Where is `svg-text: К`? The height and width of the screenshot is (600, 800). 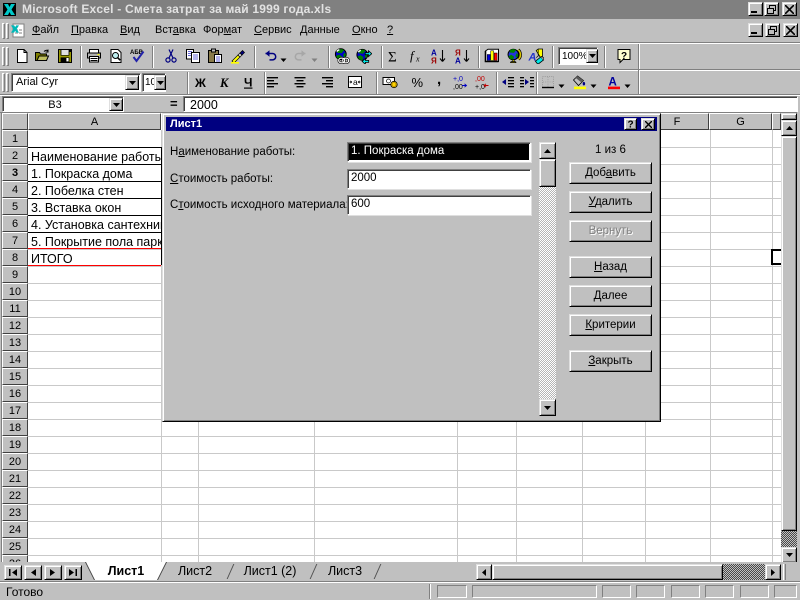 svg-text: К is located at coordinates (224, 83).